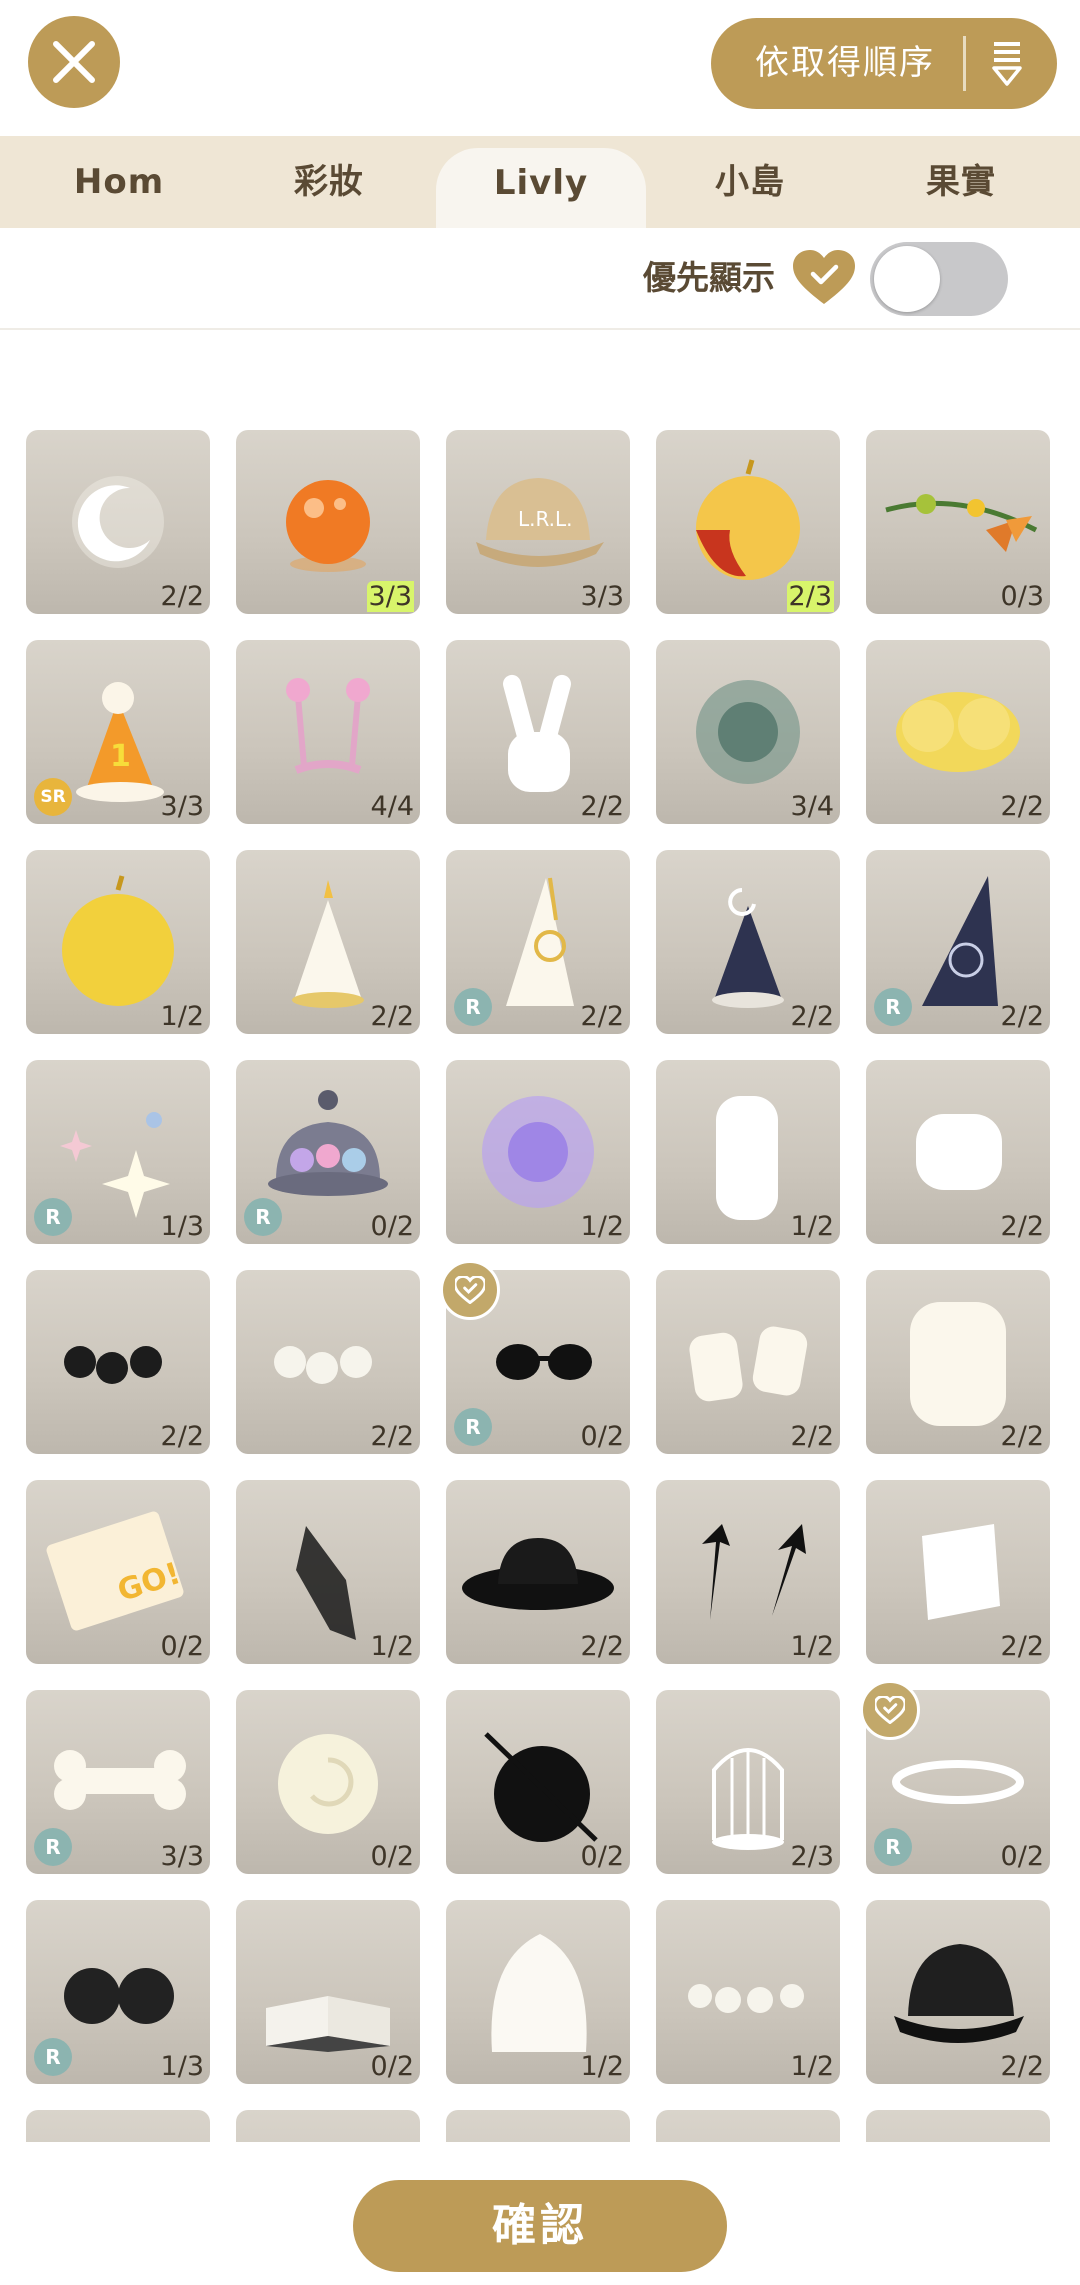 The image size is (1080, 2285). Describe the element at coordinates (118, 942) in the screenshot. I see `item-card-golden-apple: 1/2` at that location.